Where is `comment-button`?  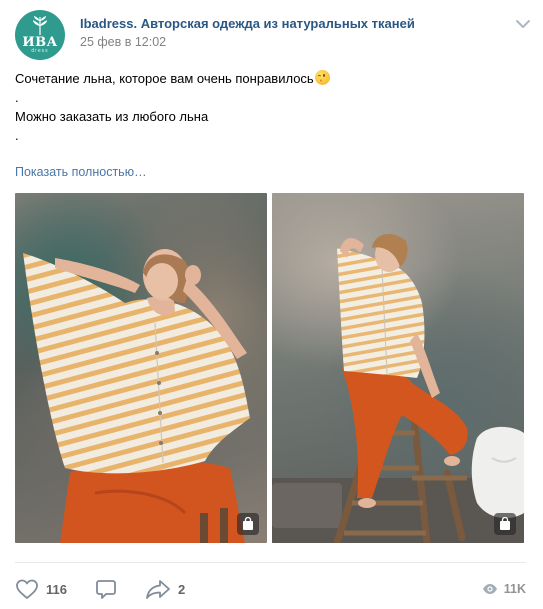
comment-button is located at coordinates (109, 589).